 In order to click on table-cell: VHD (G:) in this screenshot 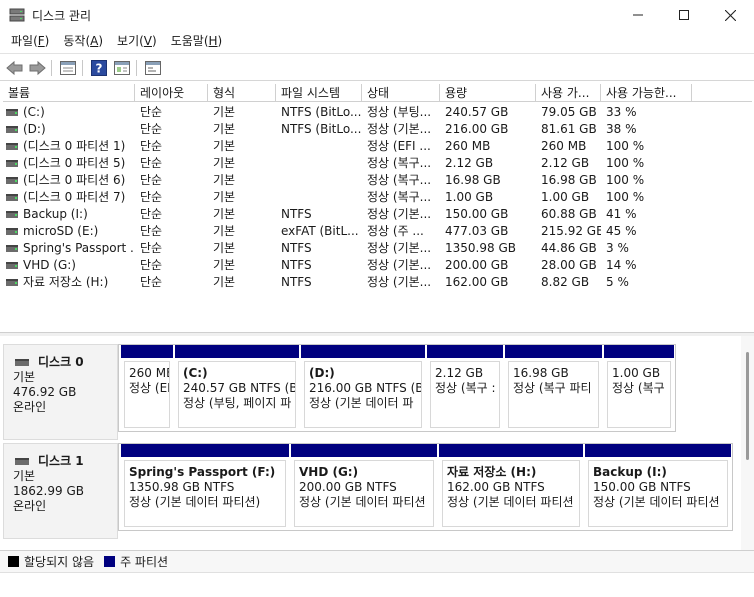, I will do `click(69, 265)`.